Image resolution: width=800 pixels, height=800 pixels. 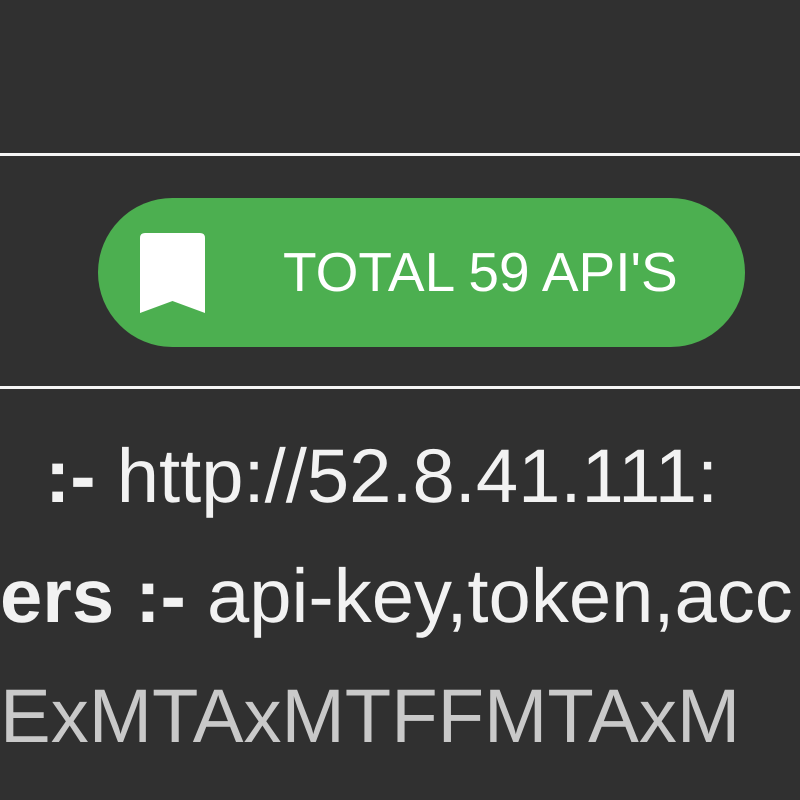 I want to click on bookmark-icon, so click(x=172, y=272).